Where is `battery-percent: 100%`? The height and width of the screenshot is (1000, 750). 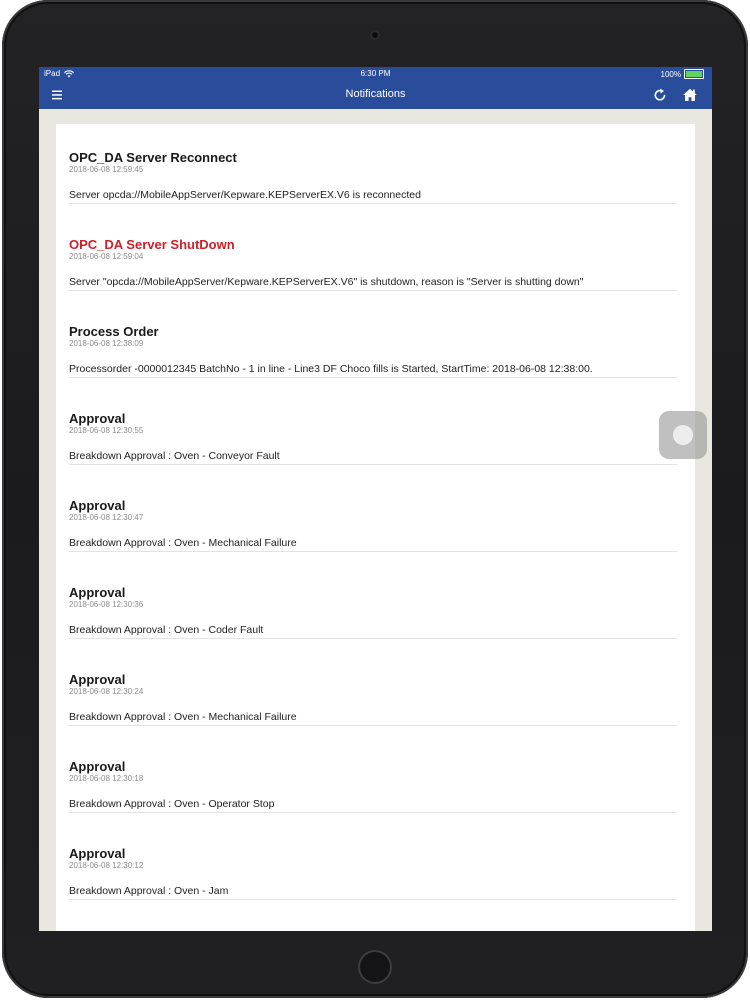
battery-percent: 100% is located at coordinates (670, 74).